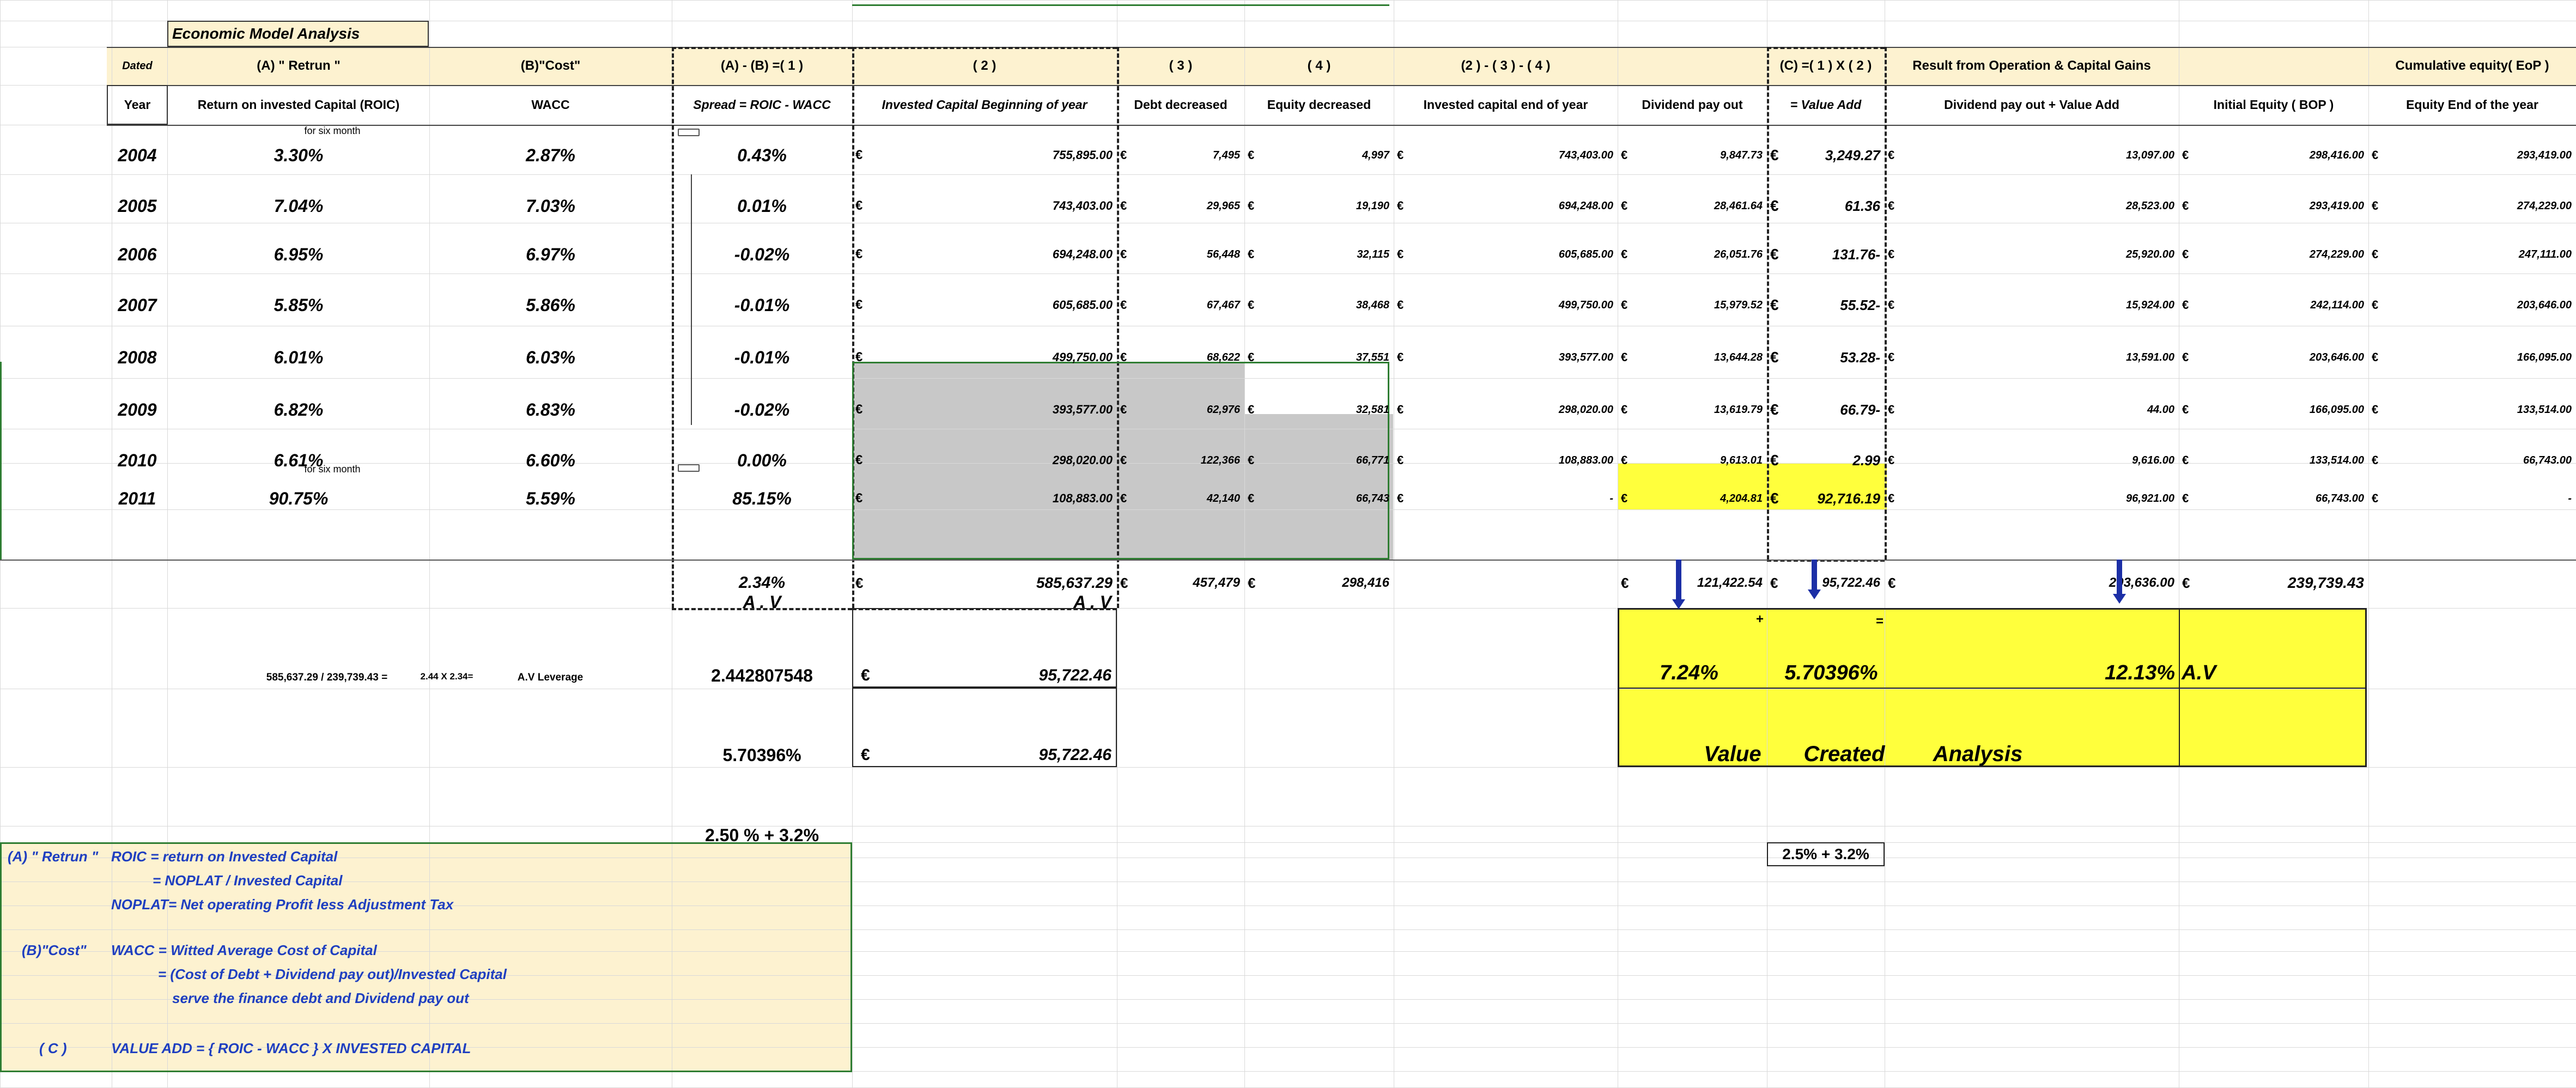  What do you see at coordinates (137, 305) in the screenshot?
I see `year-cell: 2007` at bounding box center [137, 305].